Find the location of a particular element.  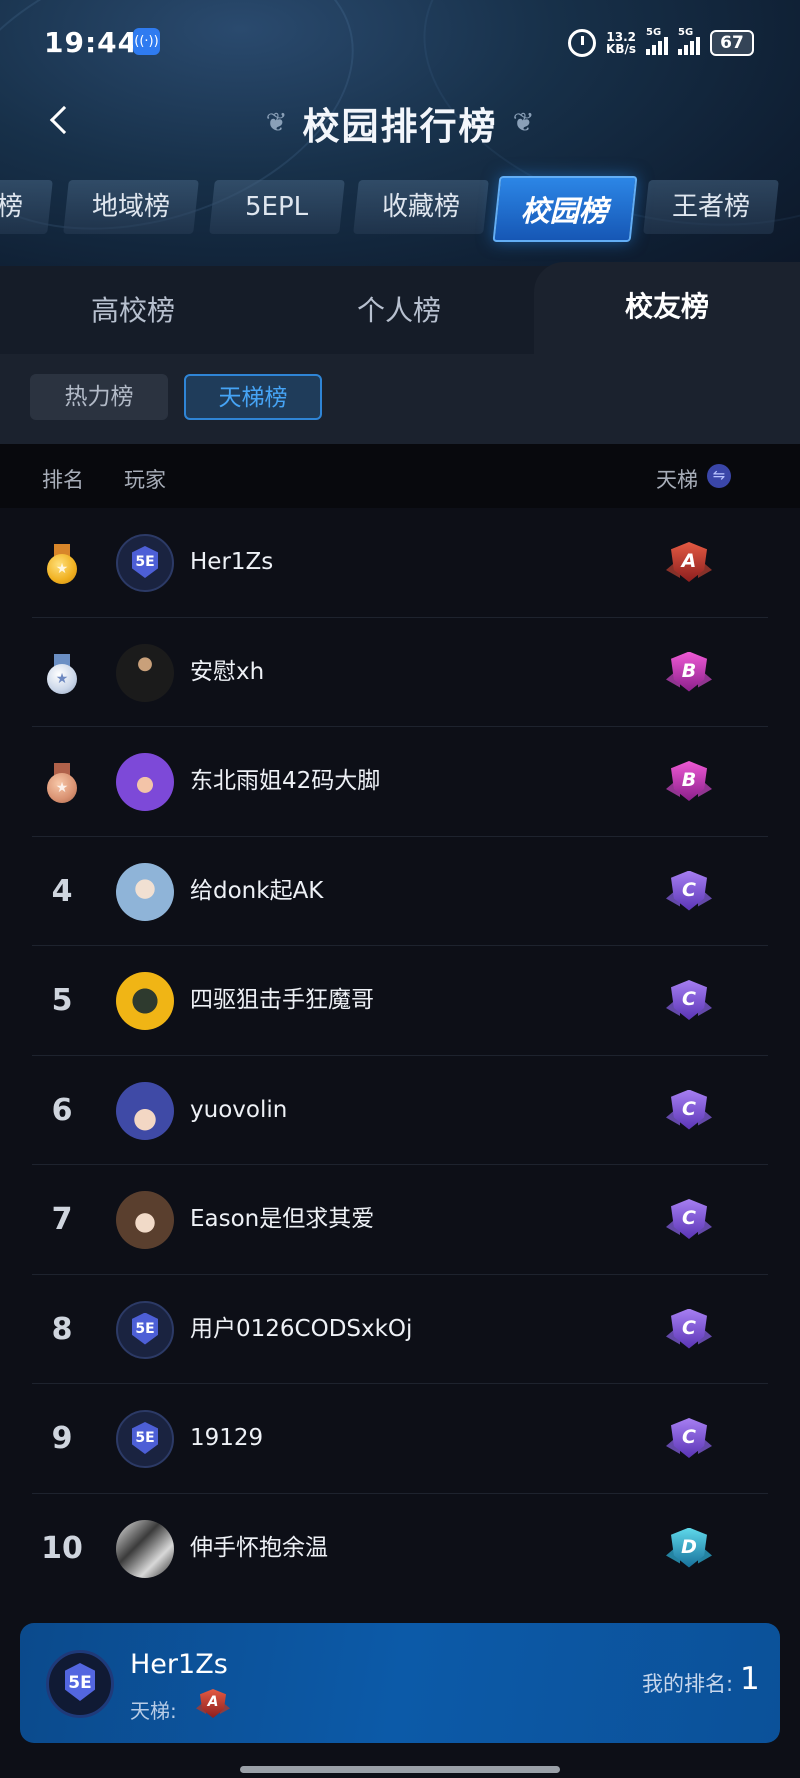

column-rank: 排名 is located at coordinates (63, 480).